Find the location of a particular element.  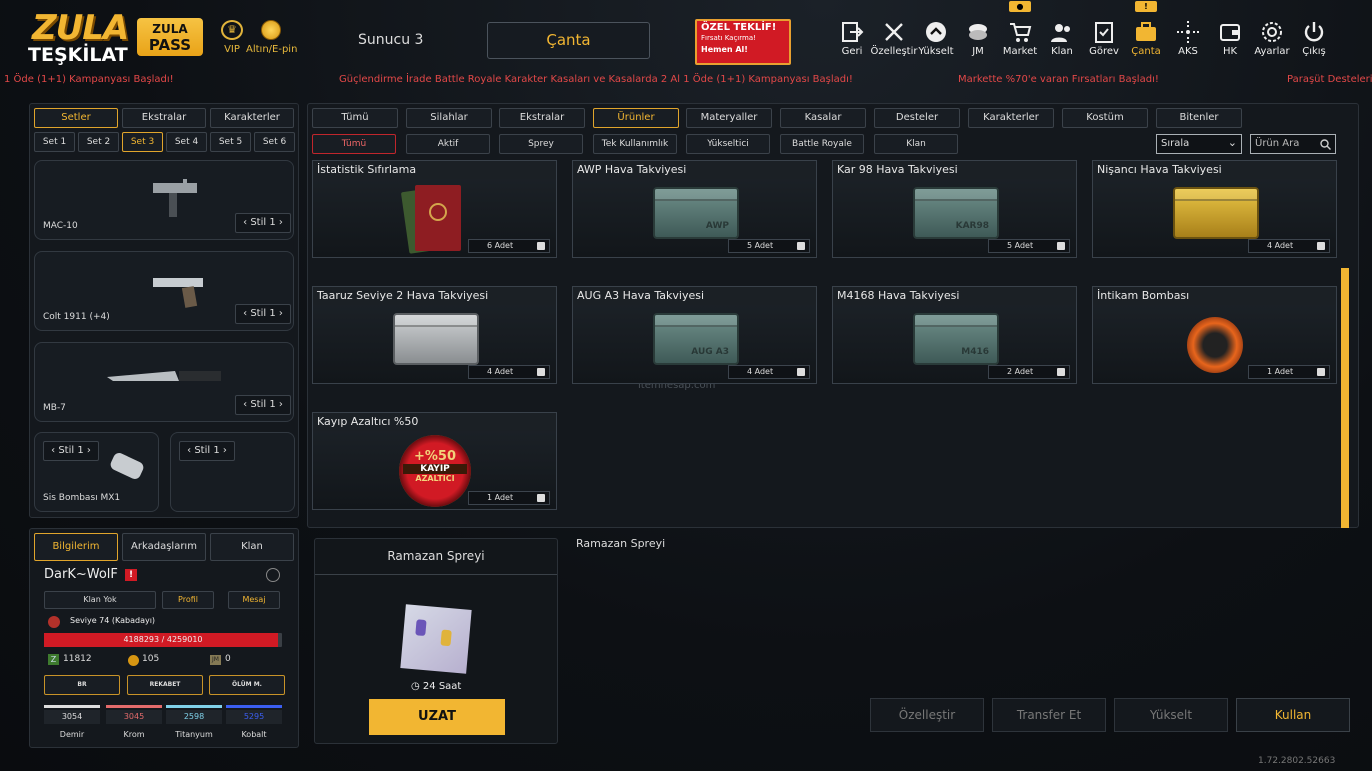

set-5-tab: Set 5 is located at coordinates (230, 142).